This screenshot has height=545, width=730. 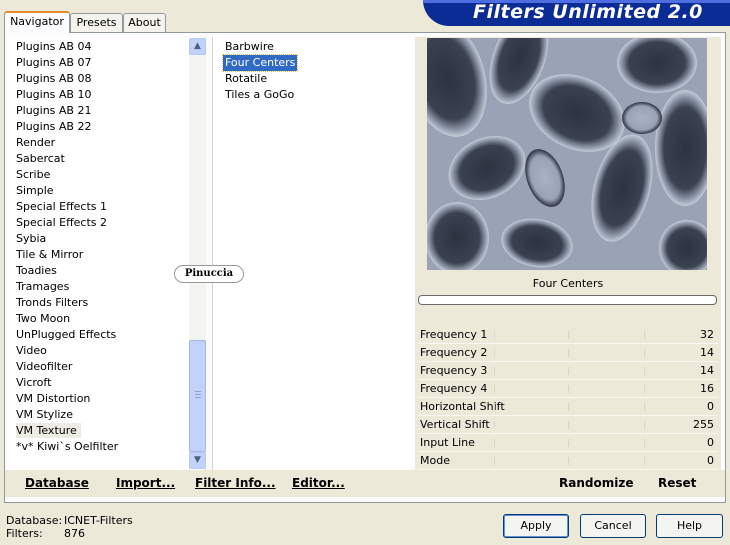 I want to click on category-item: Special Effects 1, so click(x=61, y=206).